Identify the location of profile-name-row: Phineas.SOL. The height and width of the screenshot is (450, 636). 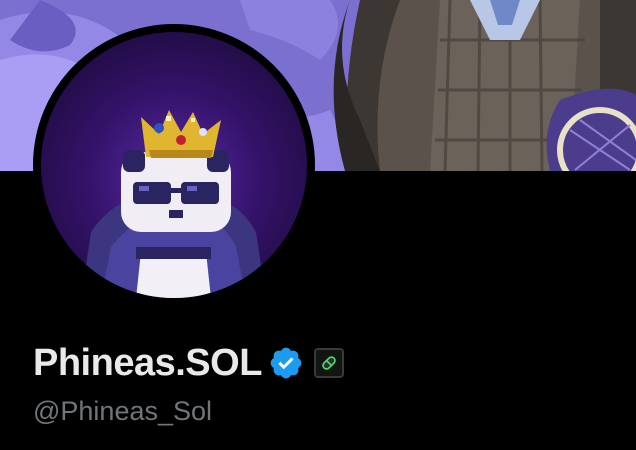
(188, 363).